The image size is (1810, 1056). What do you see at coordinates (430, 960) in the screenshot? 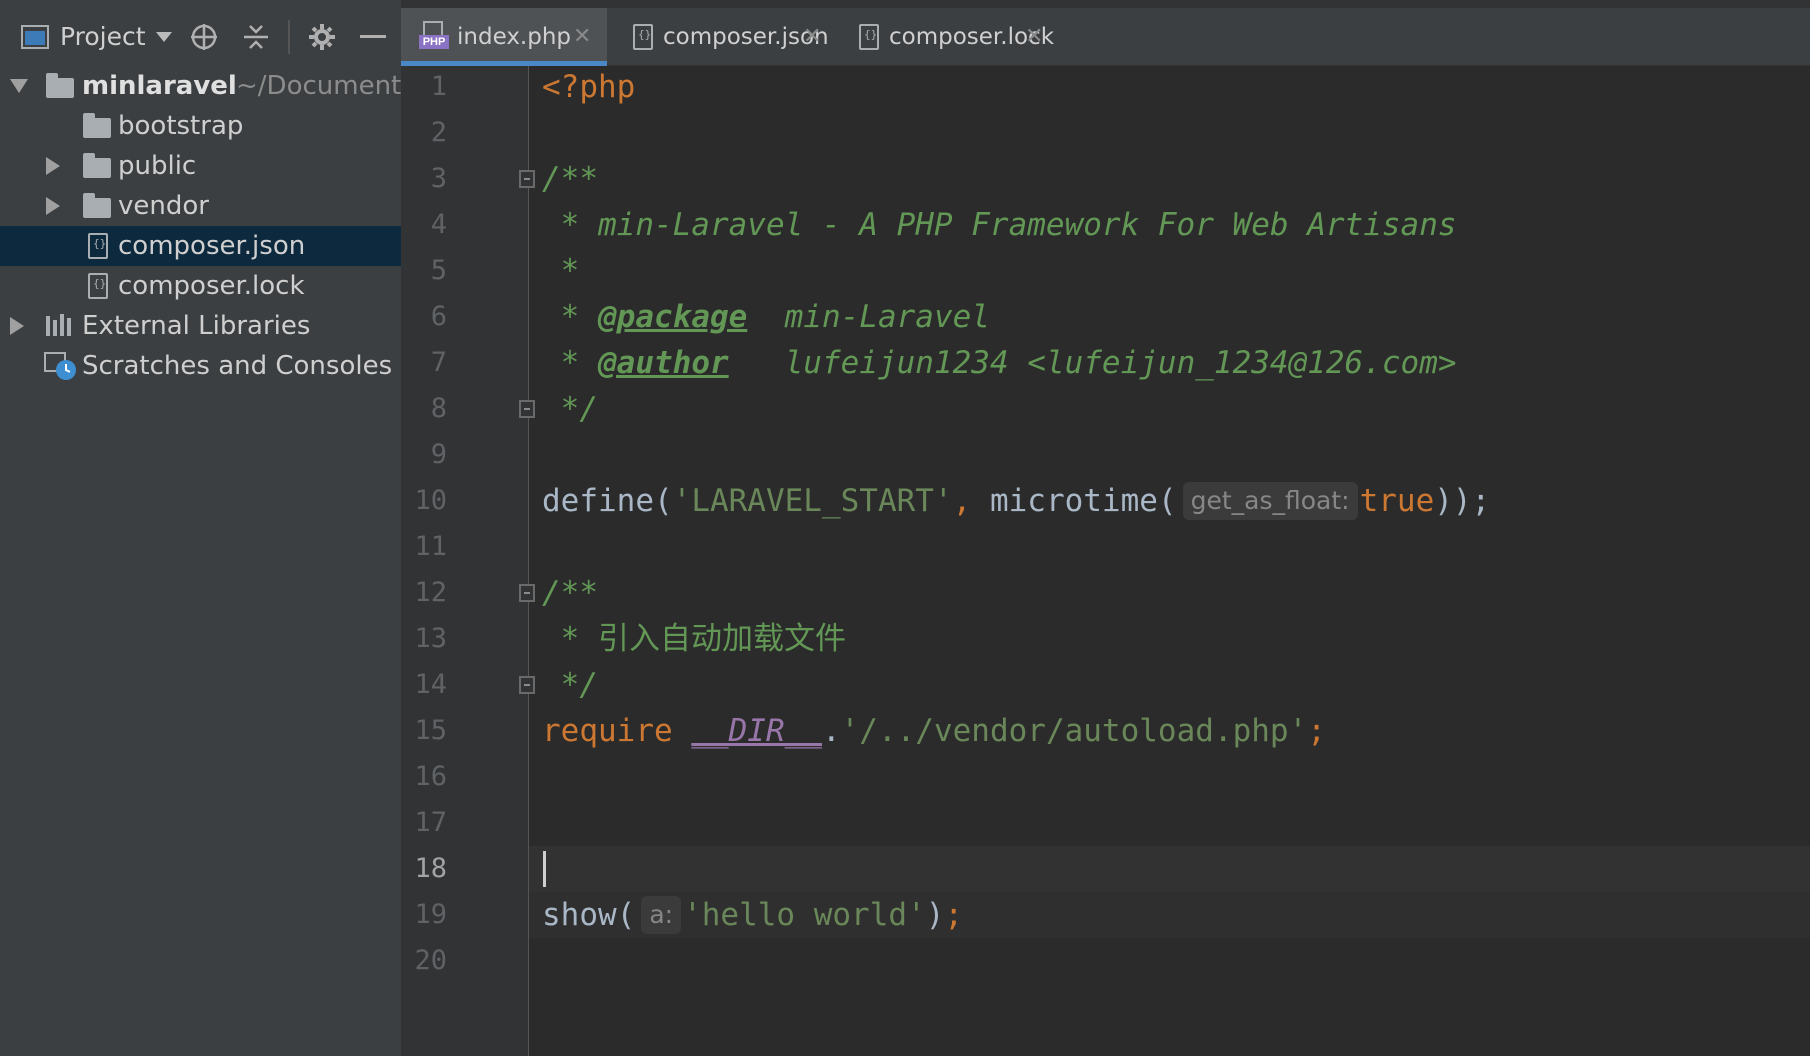
I see `line-number: 20` at bounding box center [430, 960].